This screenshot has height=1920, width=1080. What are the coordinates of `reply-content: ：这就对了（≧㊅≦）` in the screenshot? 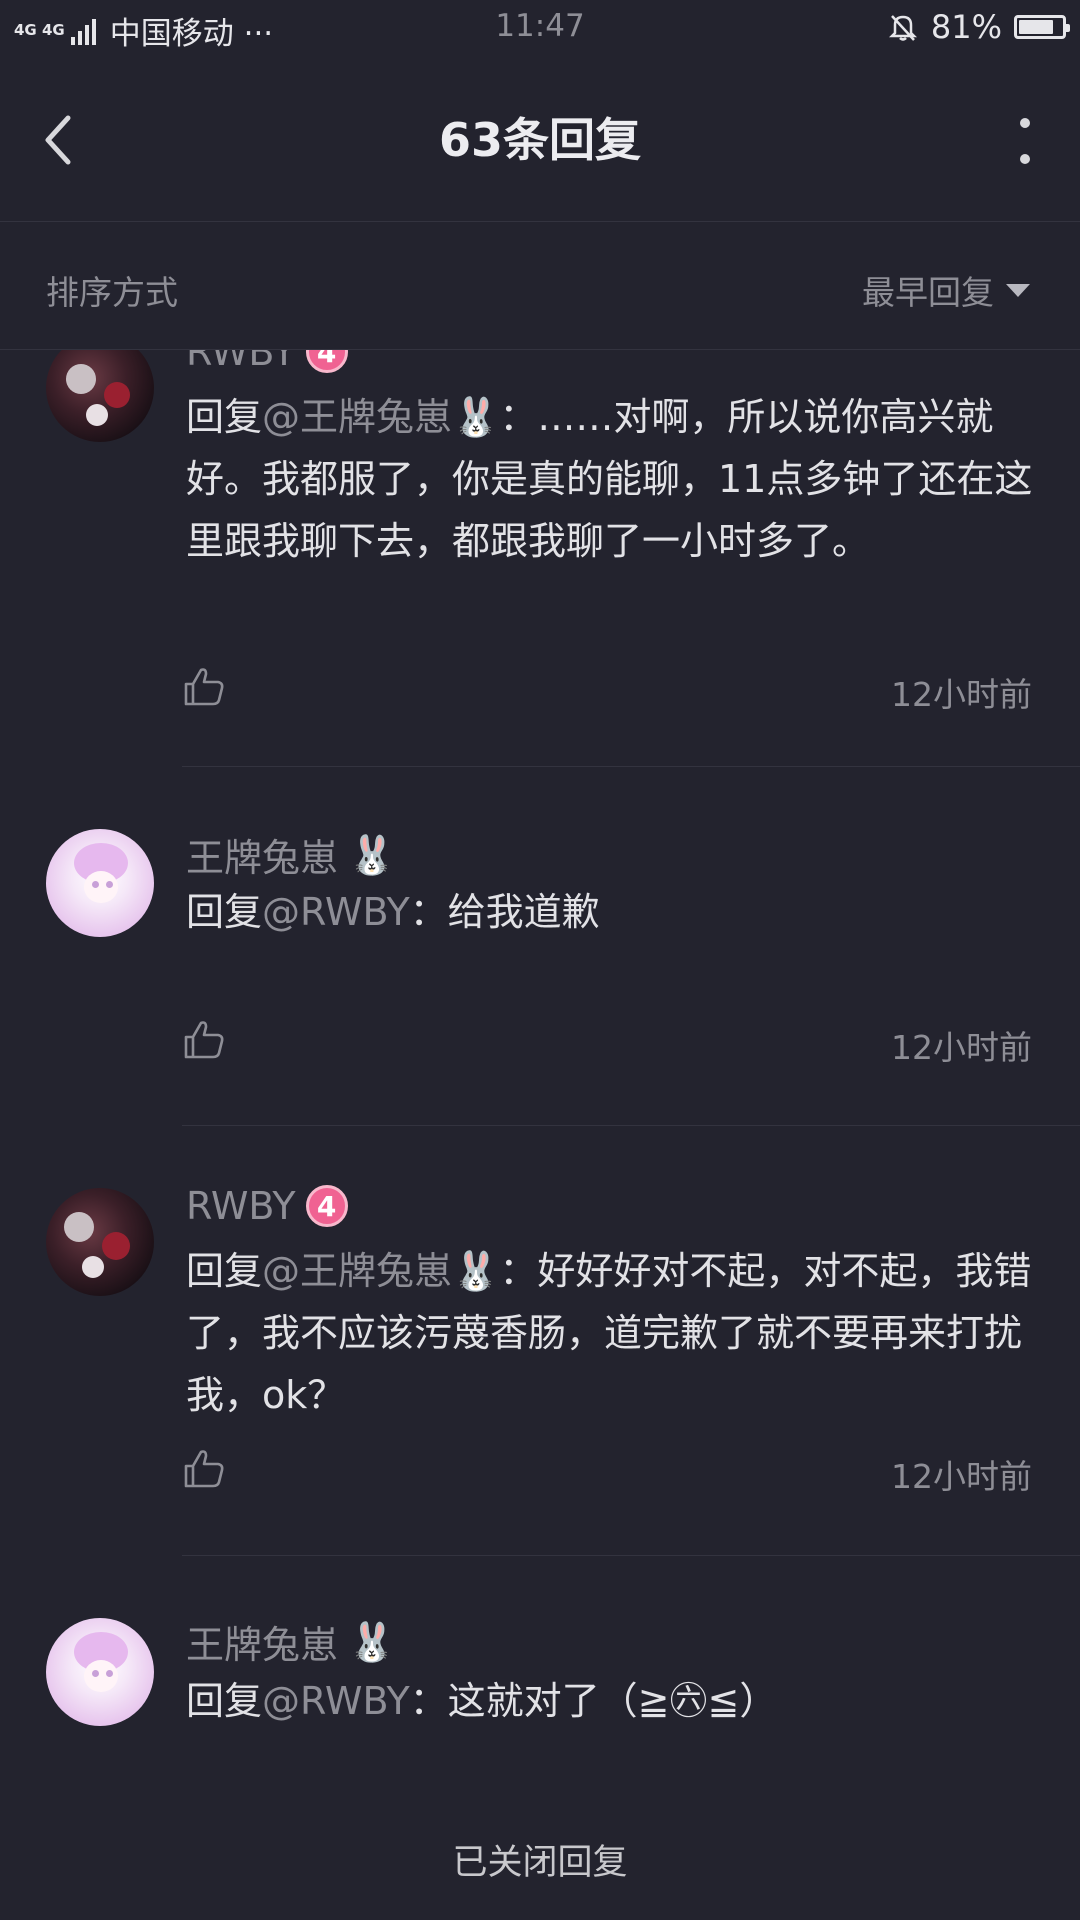 It's located at (593, 1701).